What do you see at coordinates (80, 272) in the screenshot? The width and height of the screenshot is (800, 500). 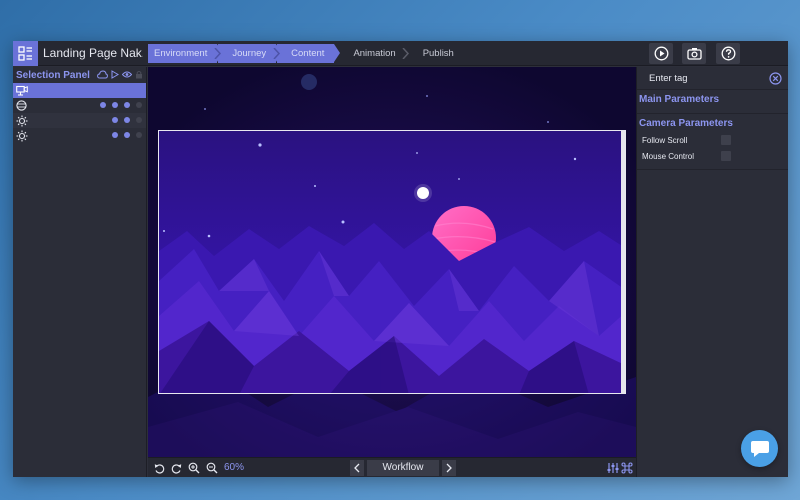 I see `selection-panel: Selection Panel` at bounding box center [80, 272].